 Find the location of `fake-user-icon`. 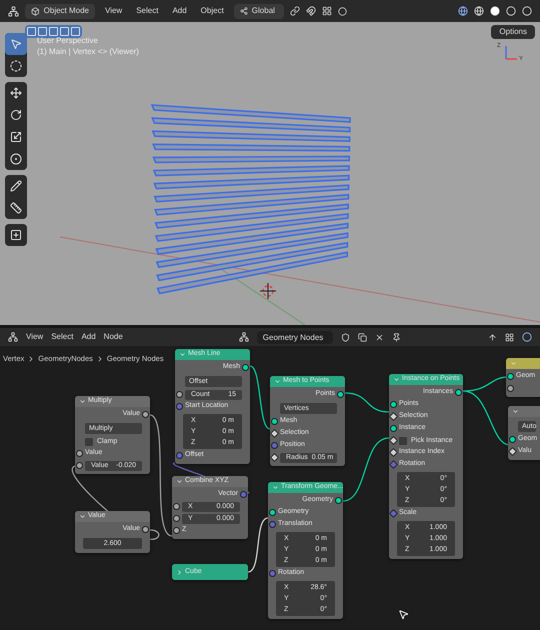

fake-user-icon is located at coordinates (345, 337).